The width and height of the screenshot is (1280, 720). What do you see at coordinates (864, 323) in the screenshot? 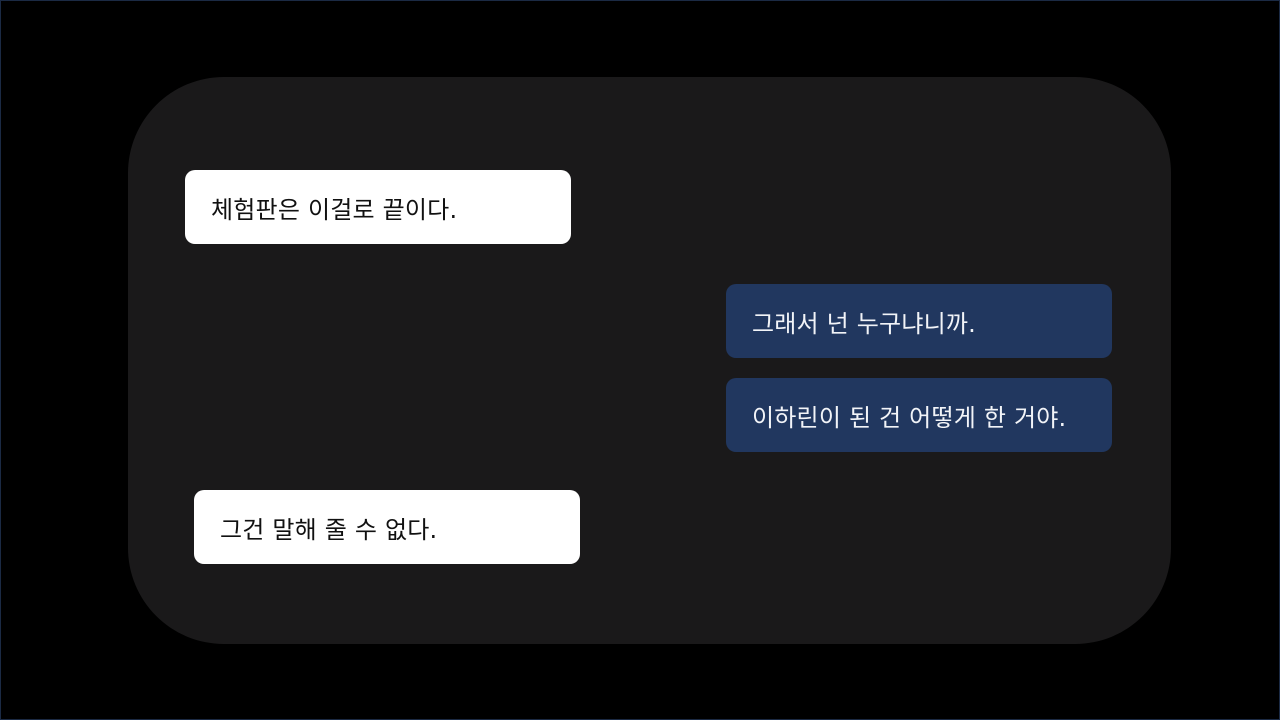
I see `message-text: 그래서 넌 누구냐니까.` at bounding box center [864, 323].